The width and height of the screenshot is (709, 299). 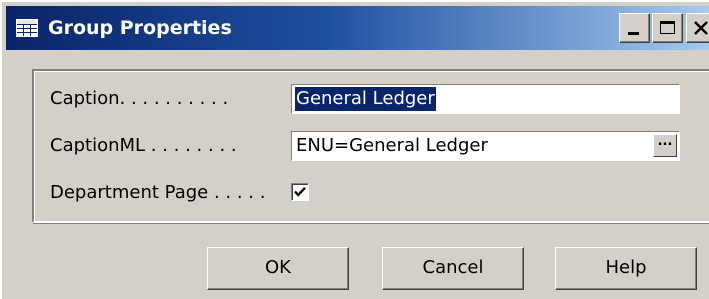 I want to click on department-page-checkbox, so click(x=300, y=192).